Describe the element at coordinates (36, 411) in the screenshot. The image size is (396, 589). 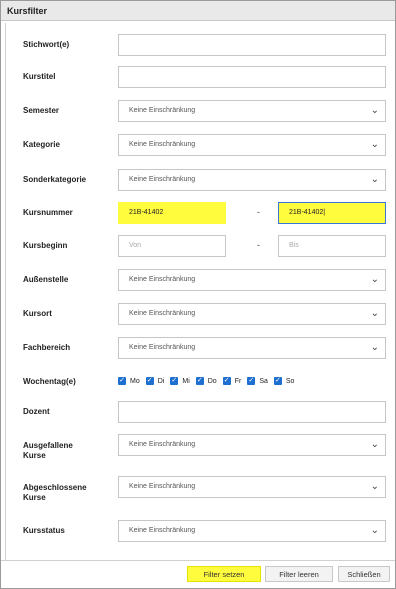
I see `dozent-label: Dozent` at that location.